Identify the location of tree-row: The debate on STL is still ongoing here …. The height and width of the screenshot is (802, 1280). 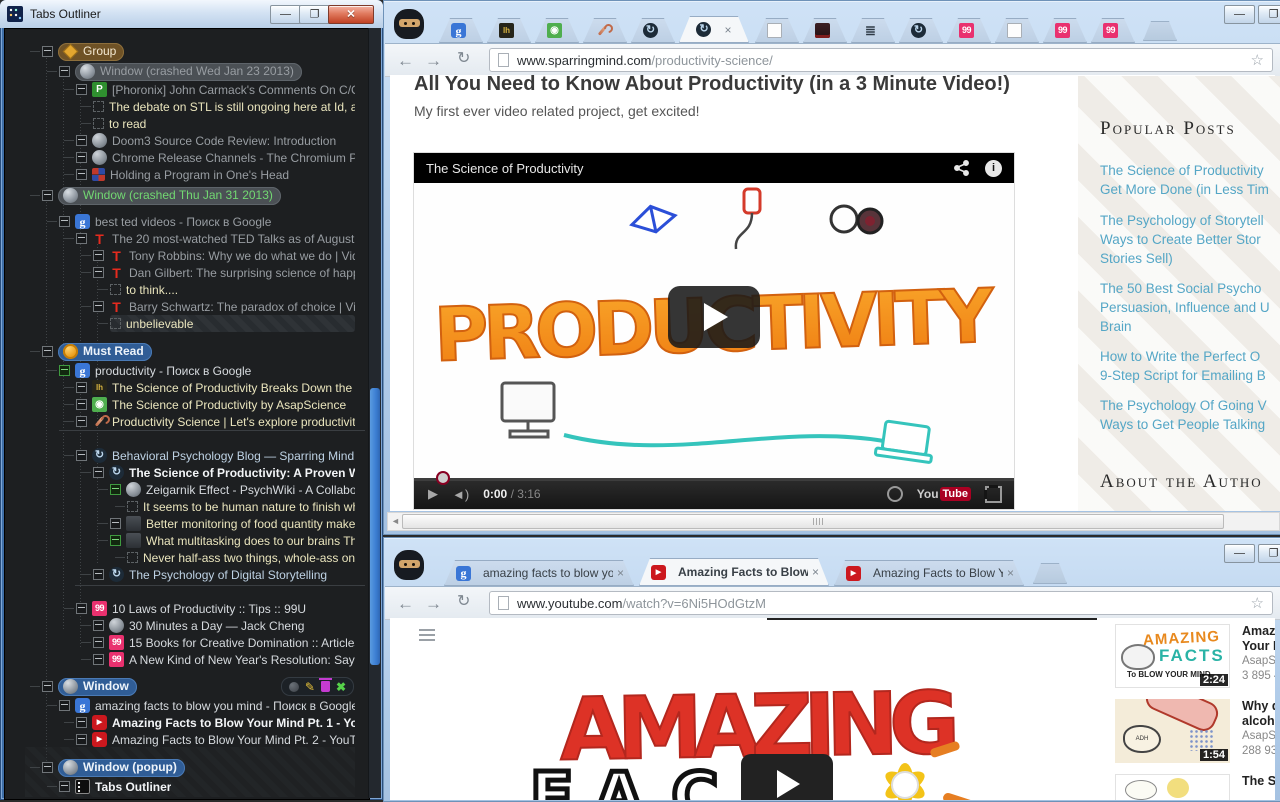
(218, 106).